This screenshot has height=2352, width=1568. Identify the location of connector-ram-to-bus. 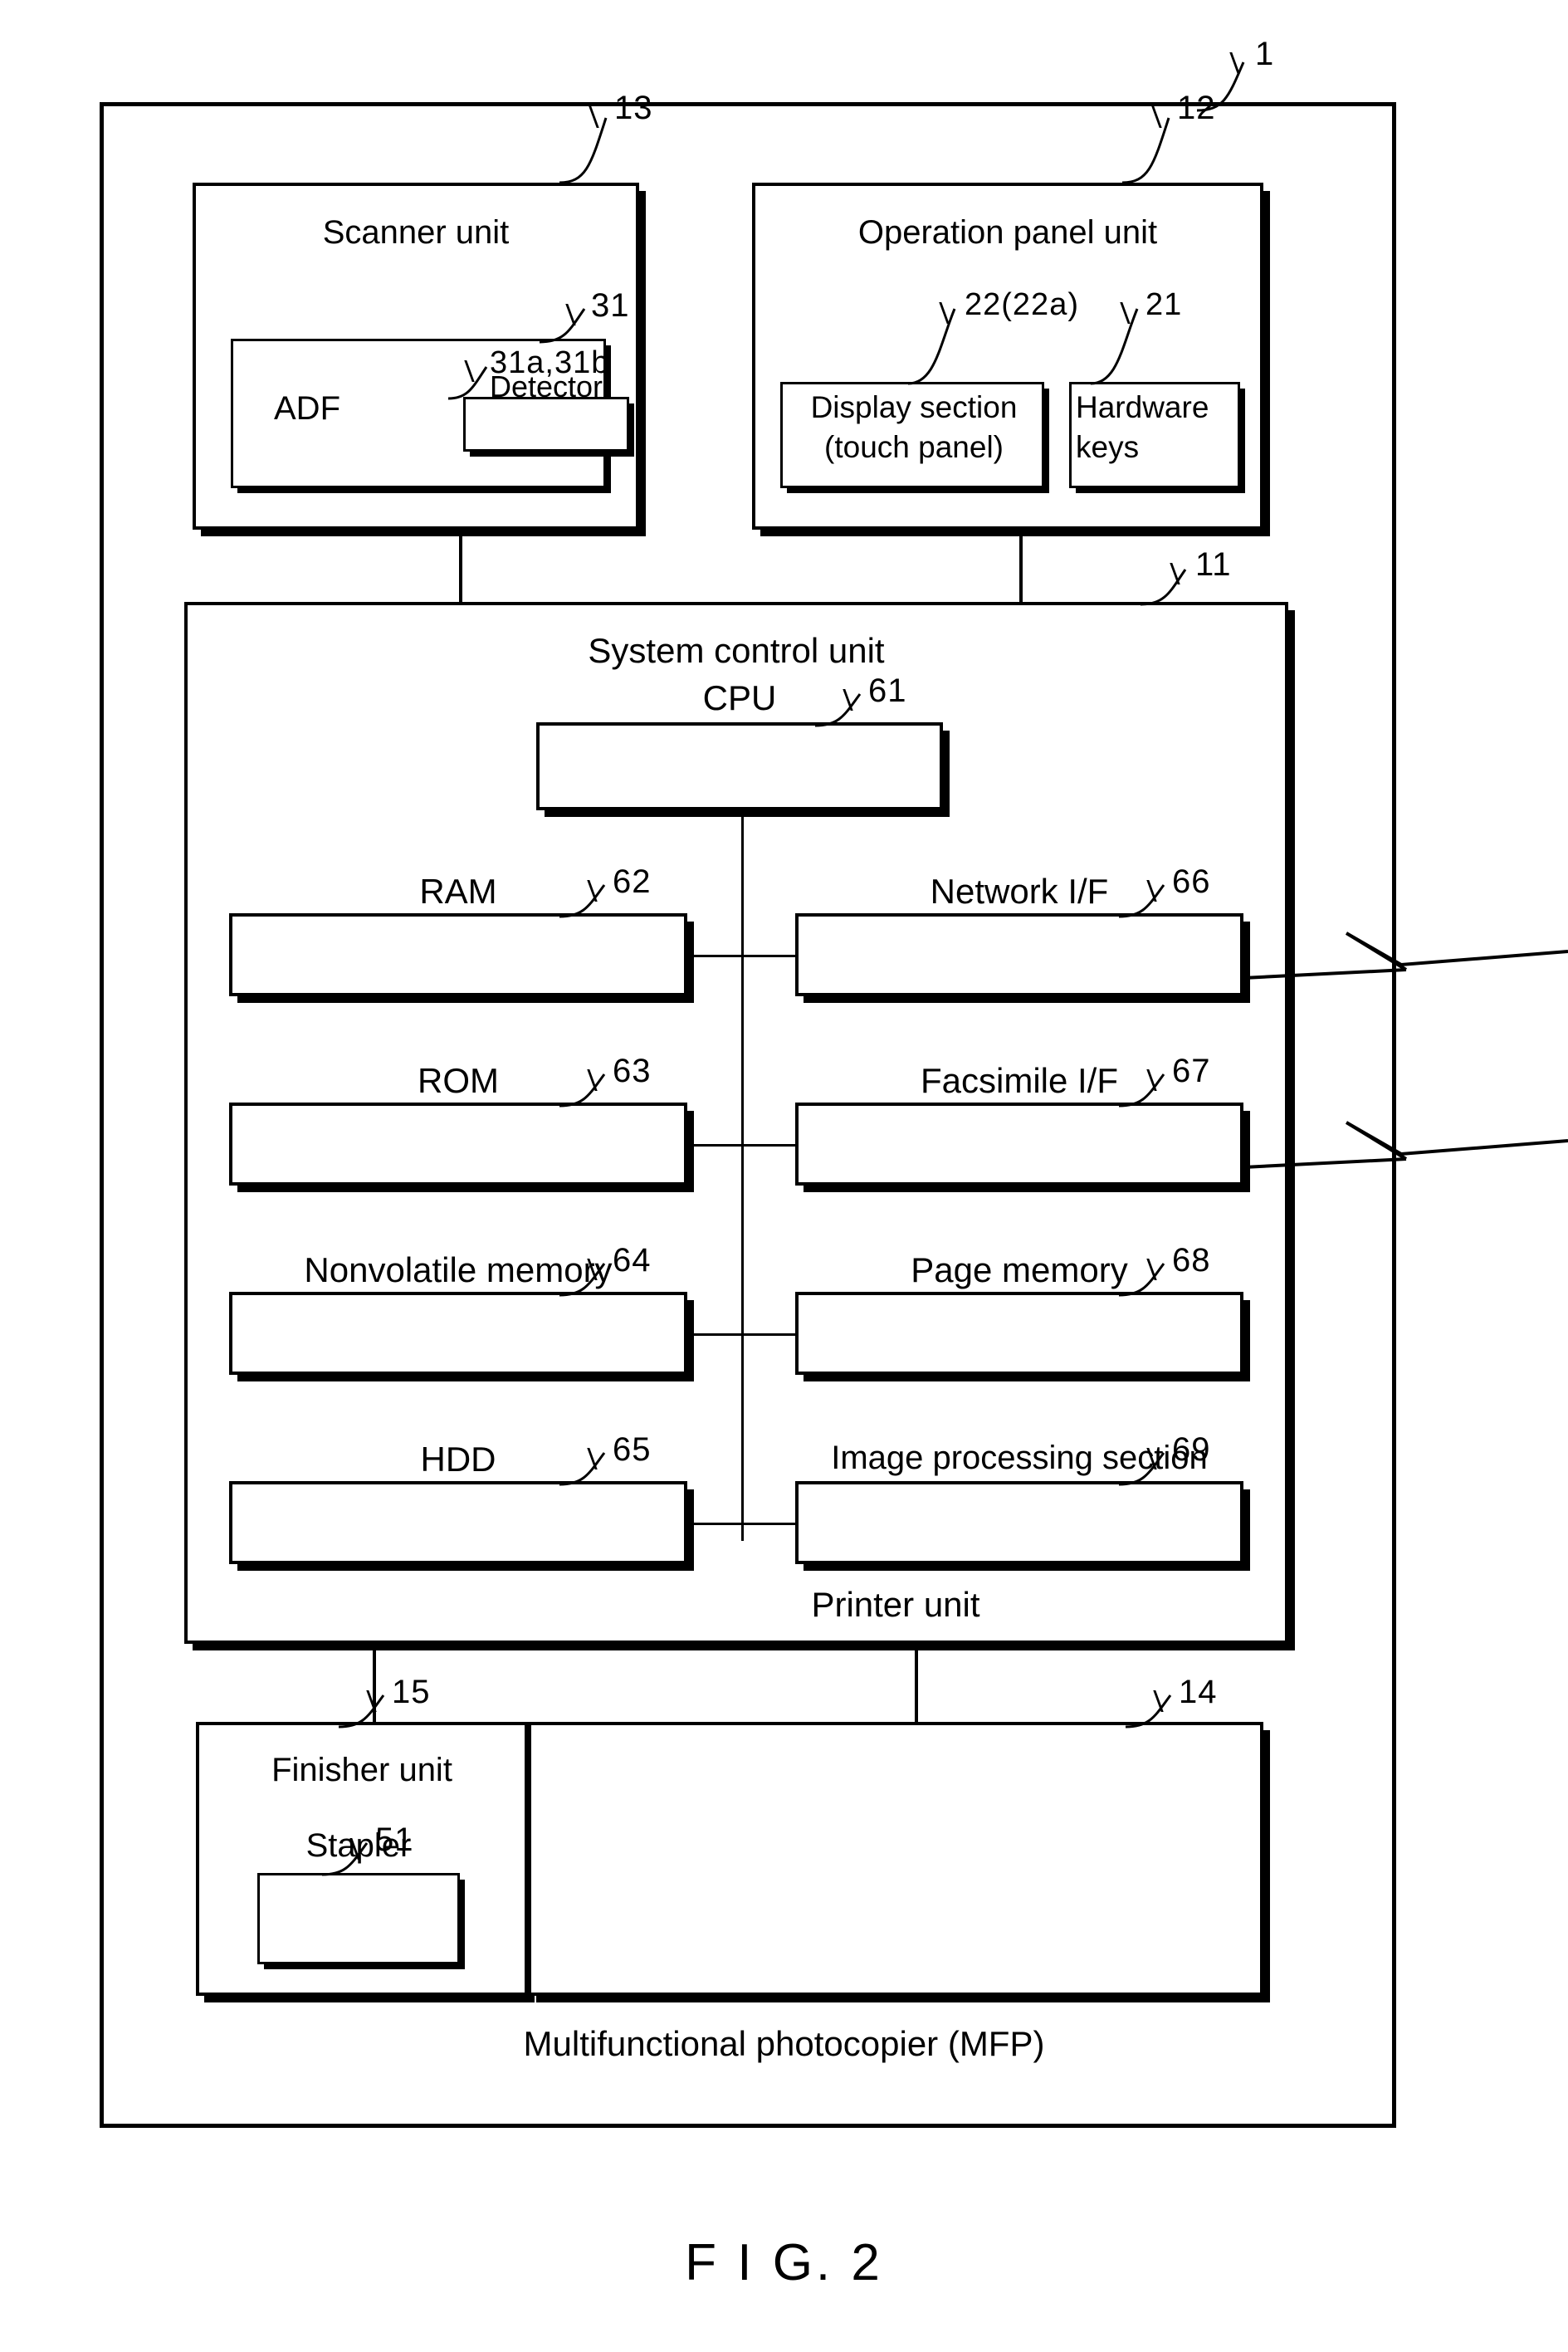
(718, 956).